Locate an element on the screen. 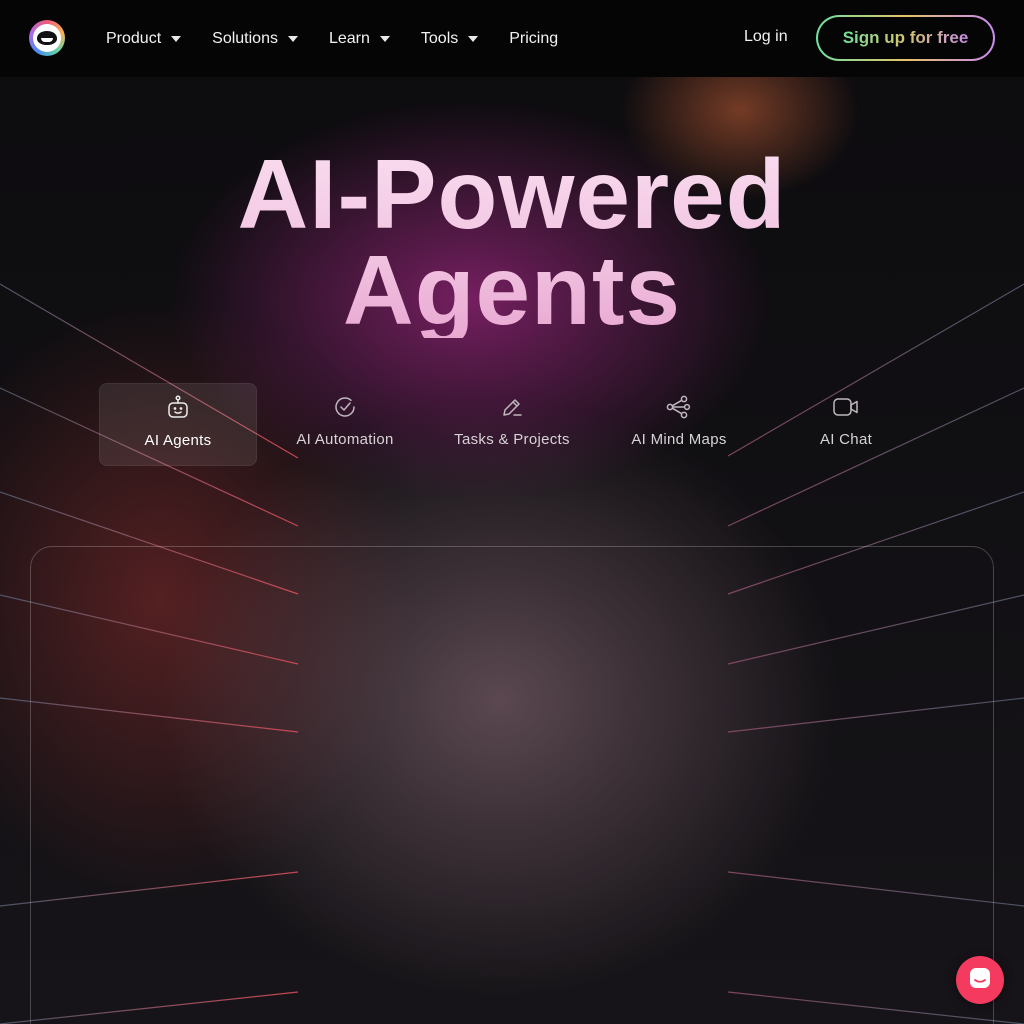  logo-mascot-icon is located at coordinates (47, 38).